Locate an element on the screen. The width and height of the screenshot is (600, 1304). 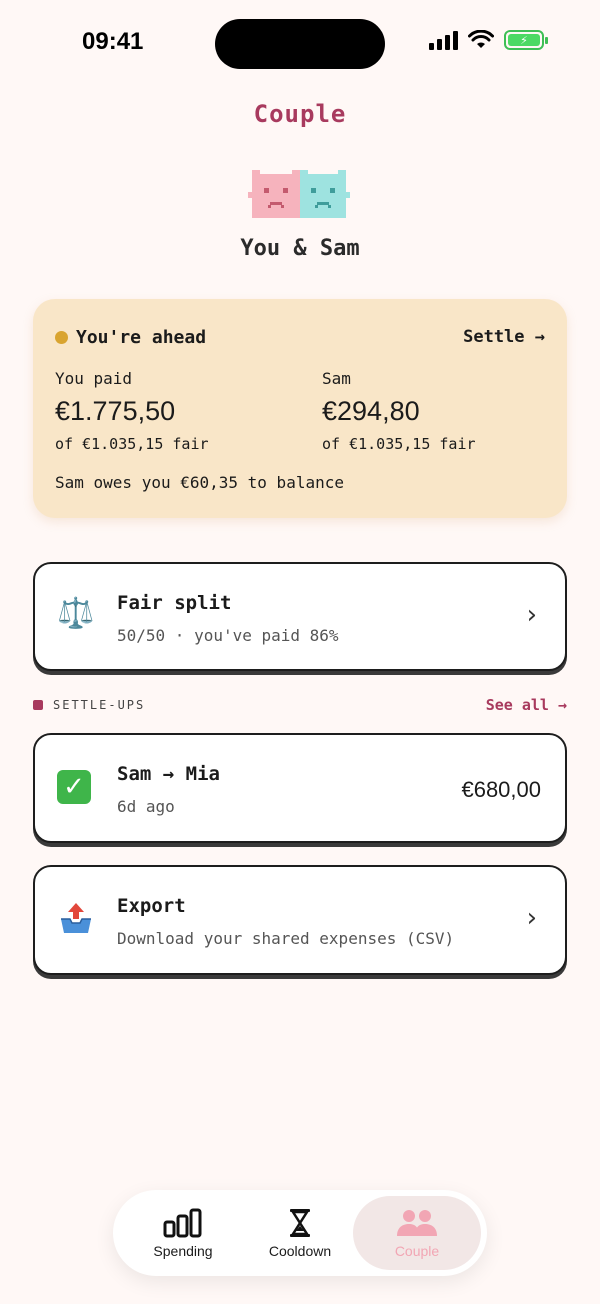
balance-status: You're ahead is located at coordinates (130, 337).